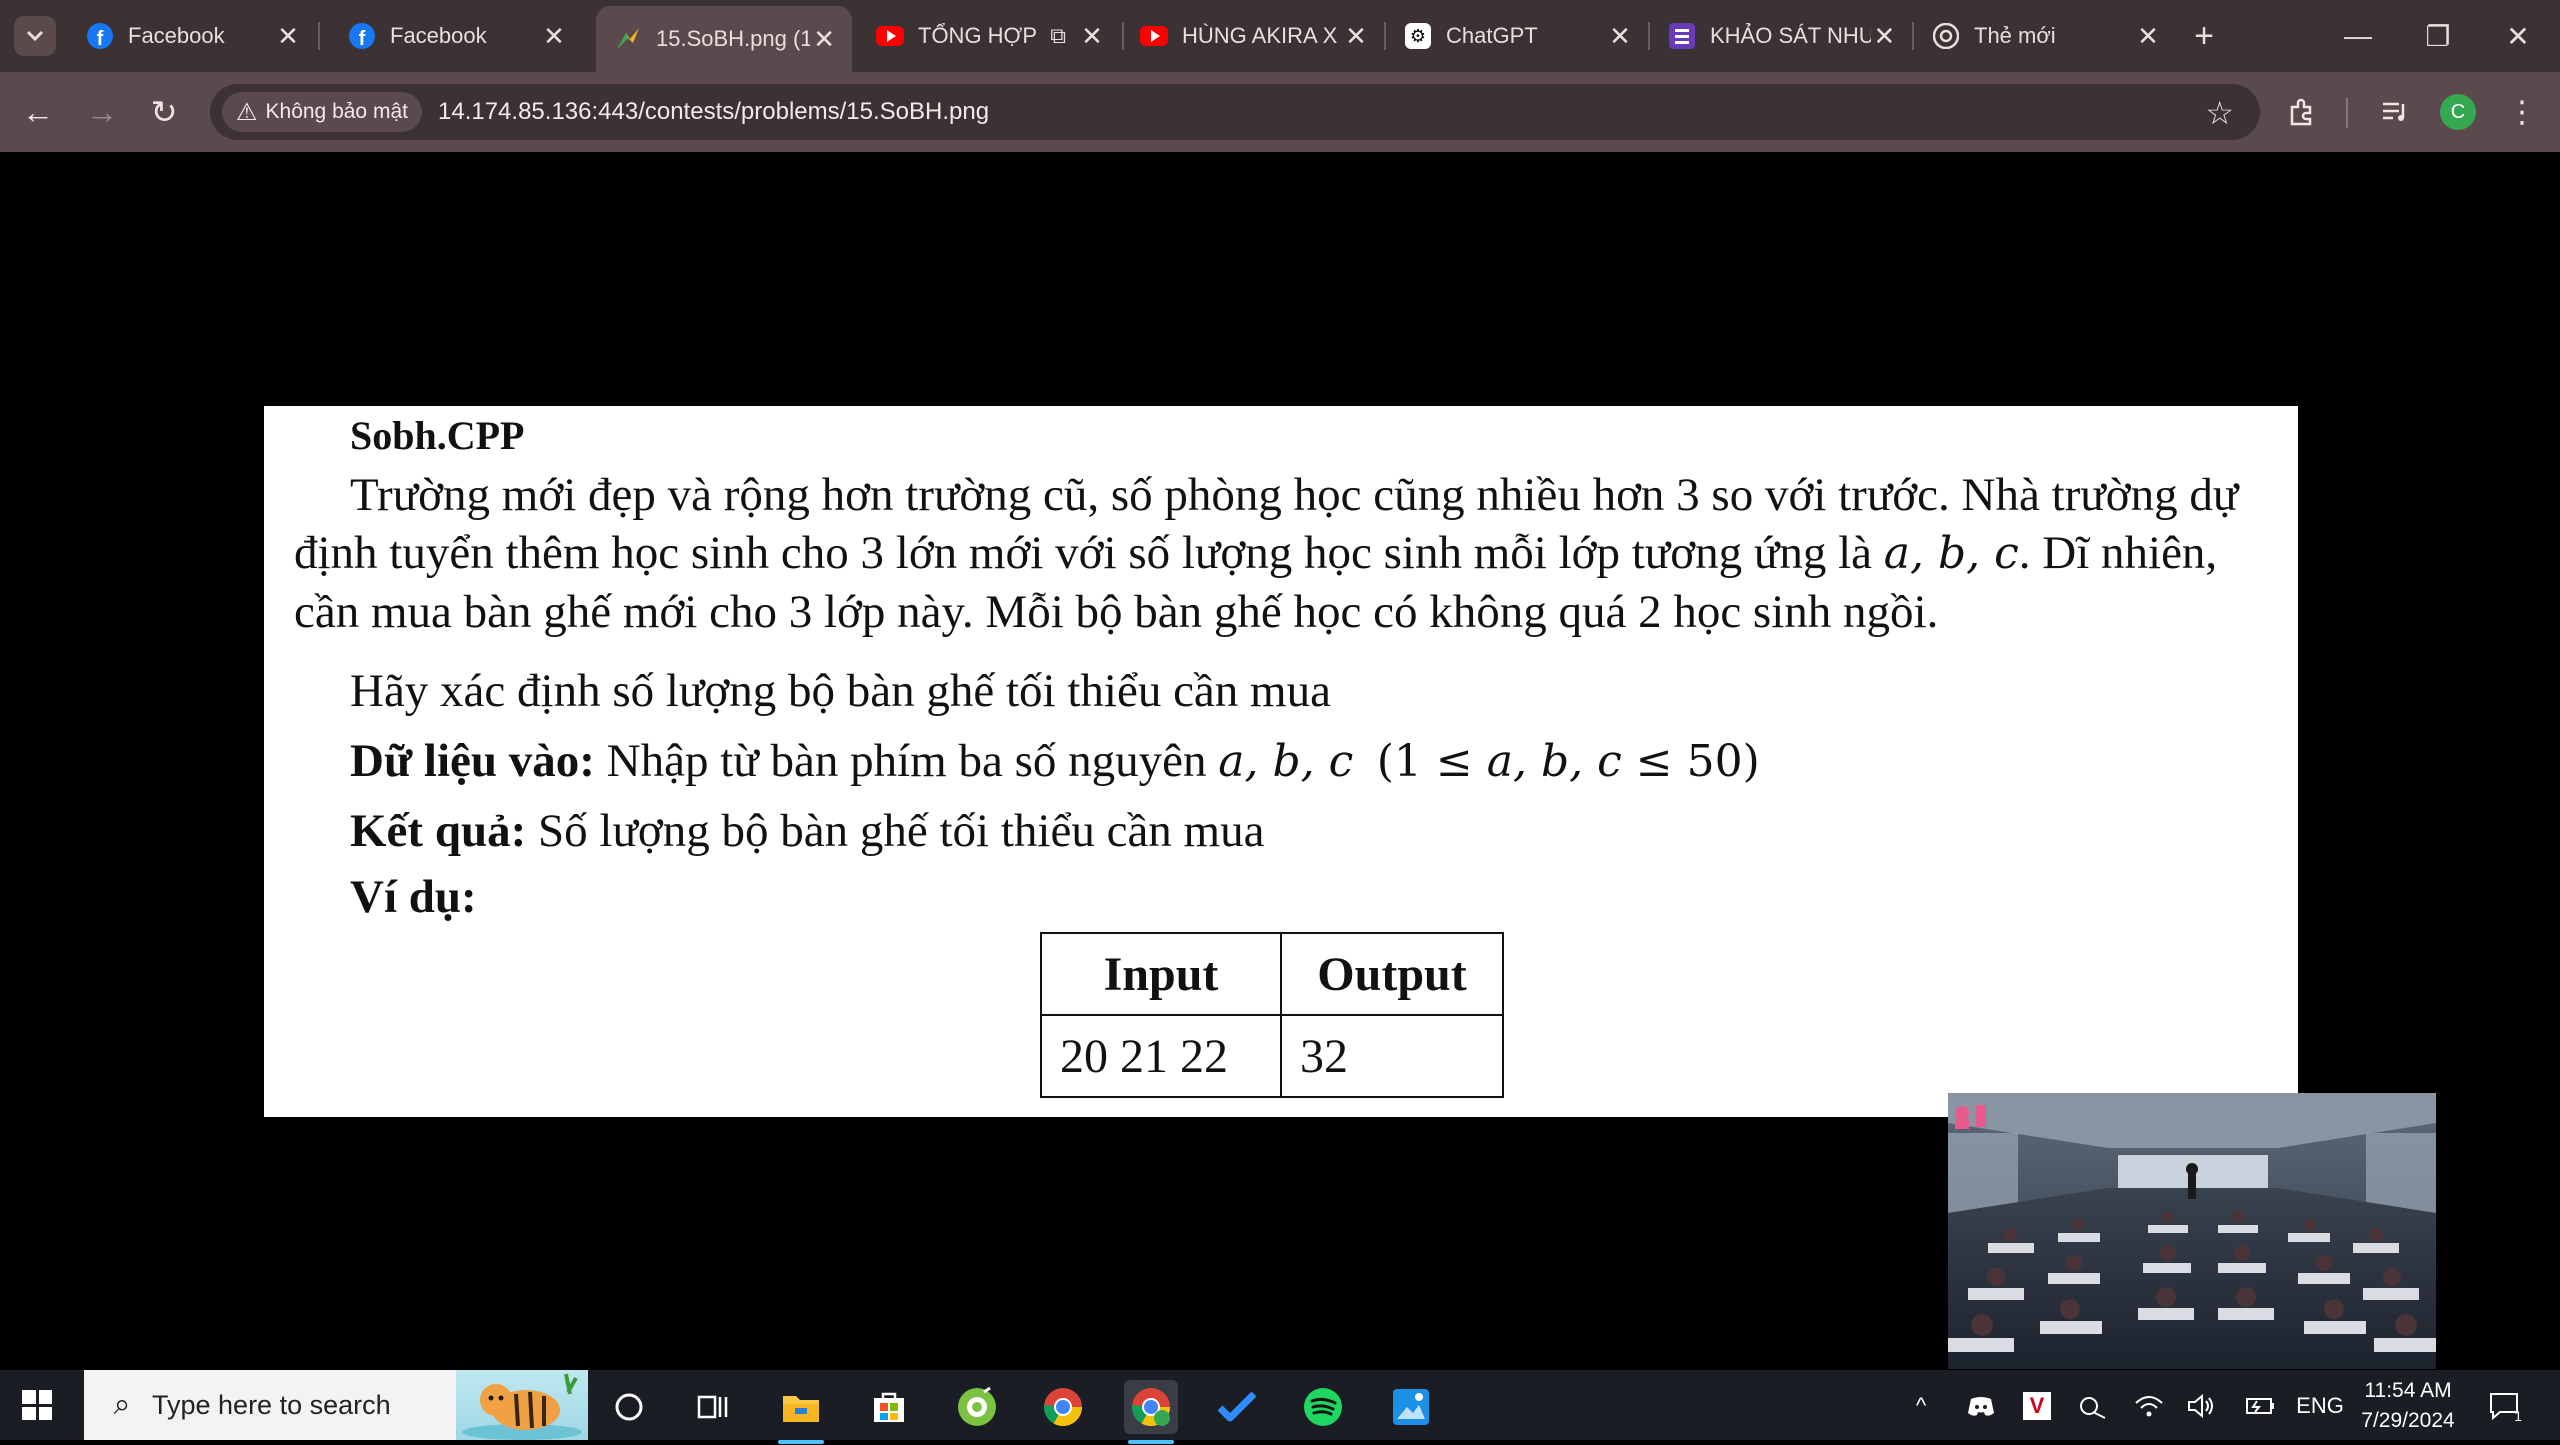 This screenshot has height=1445, width=2560. I want to click on security-indicator: ⚠ Không bảo mật, so click(322, 112).